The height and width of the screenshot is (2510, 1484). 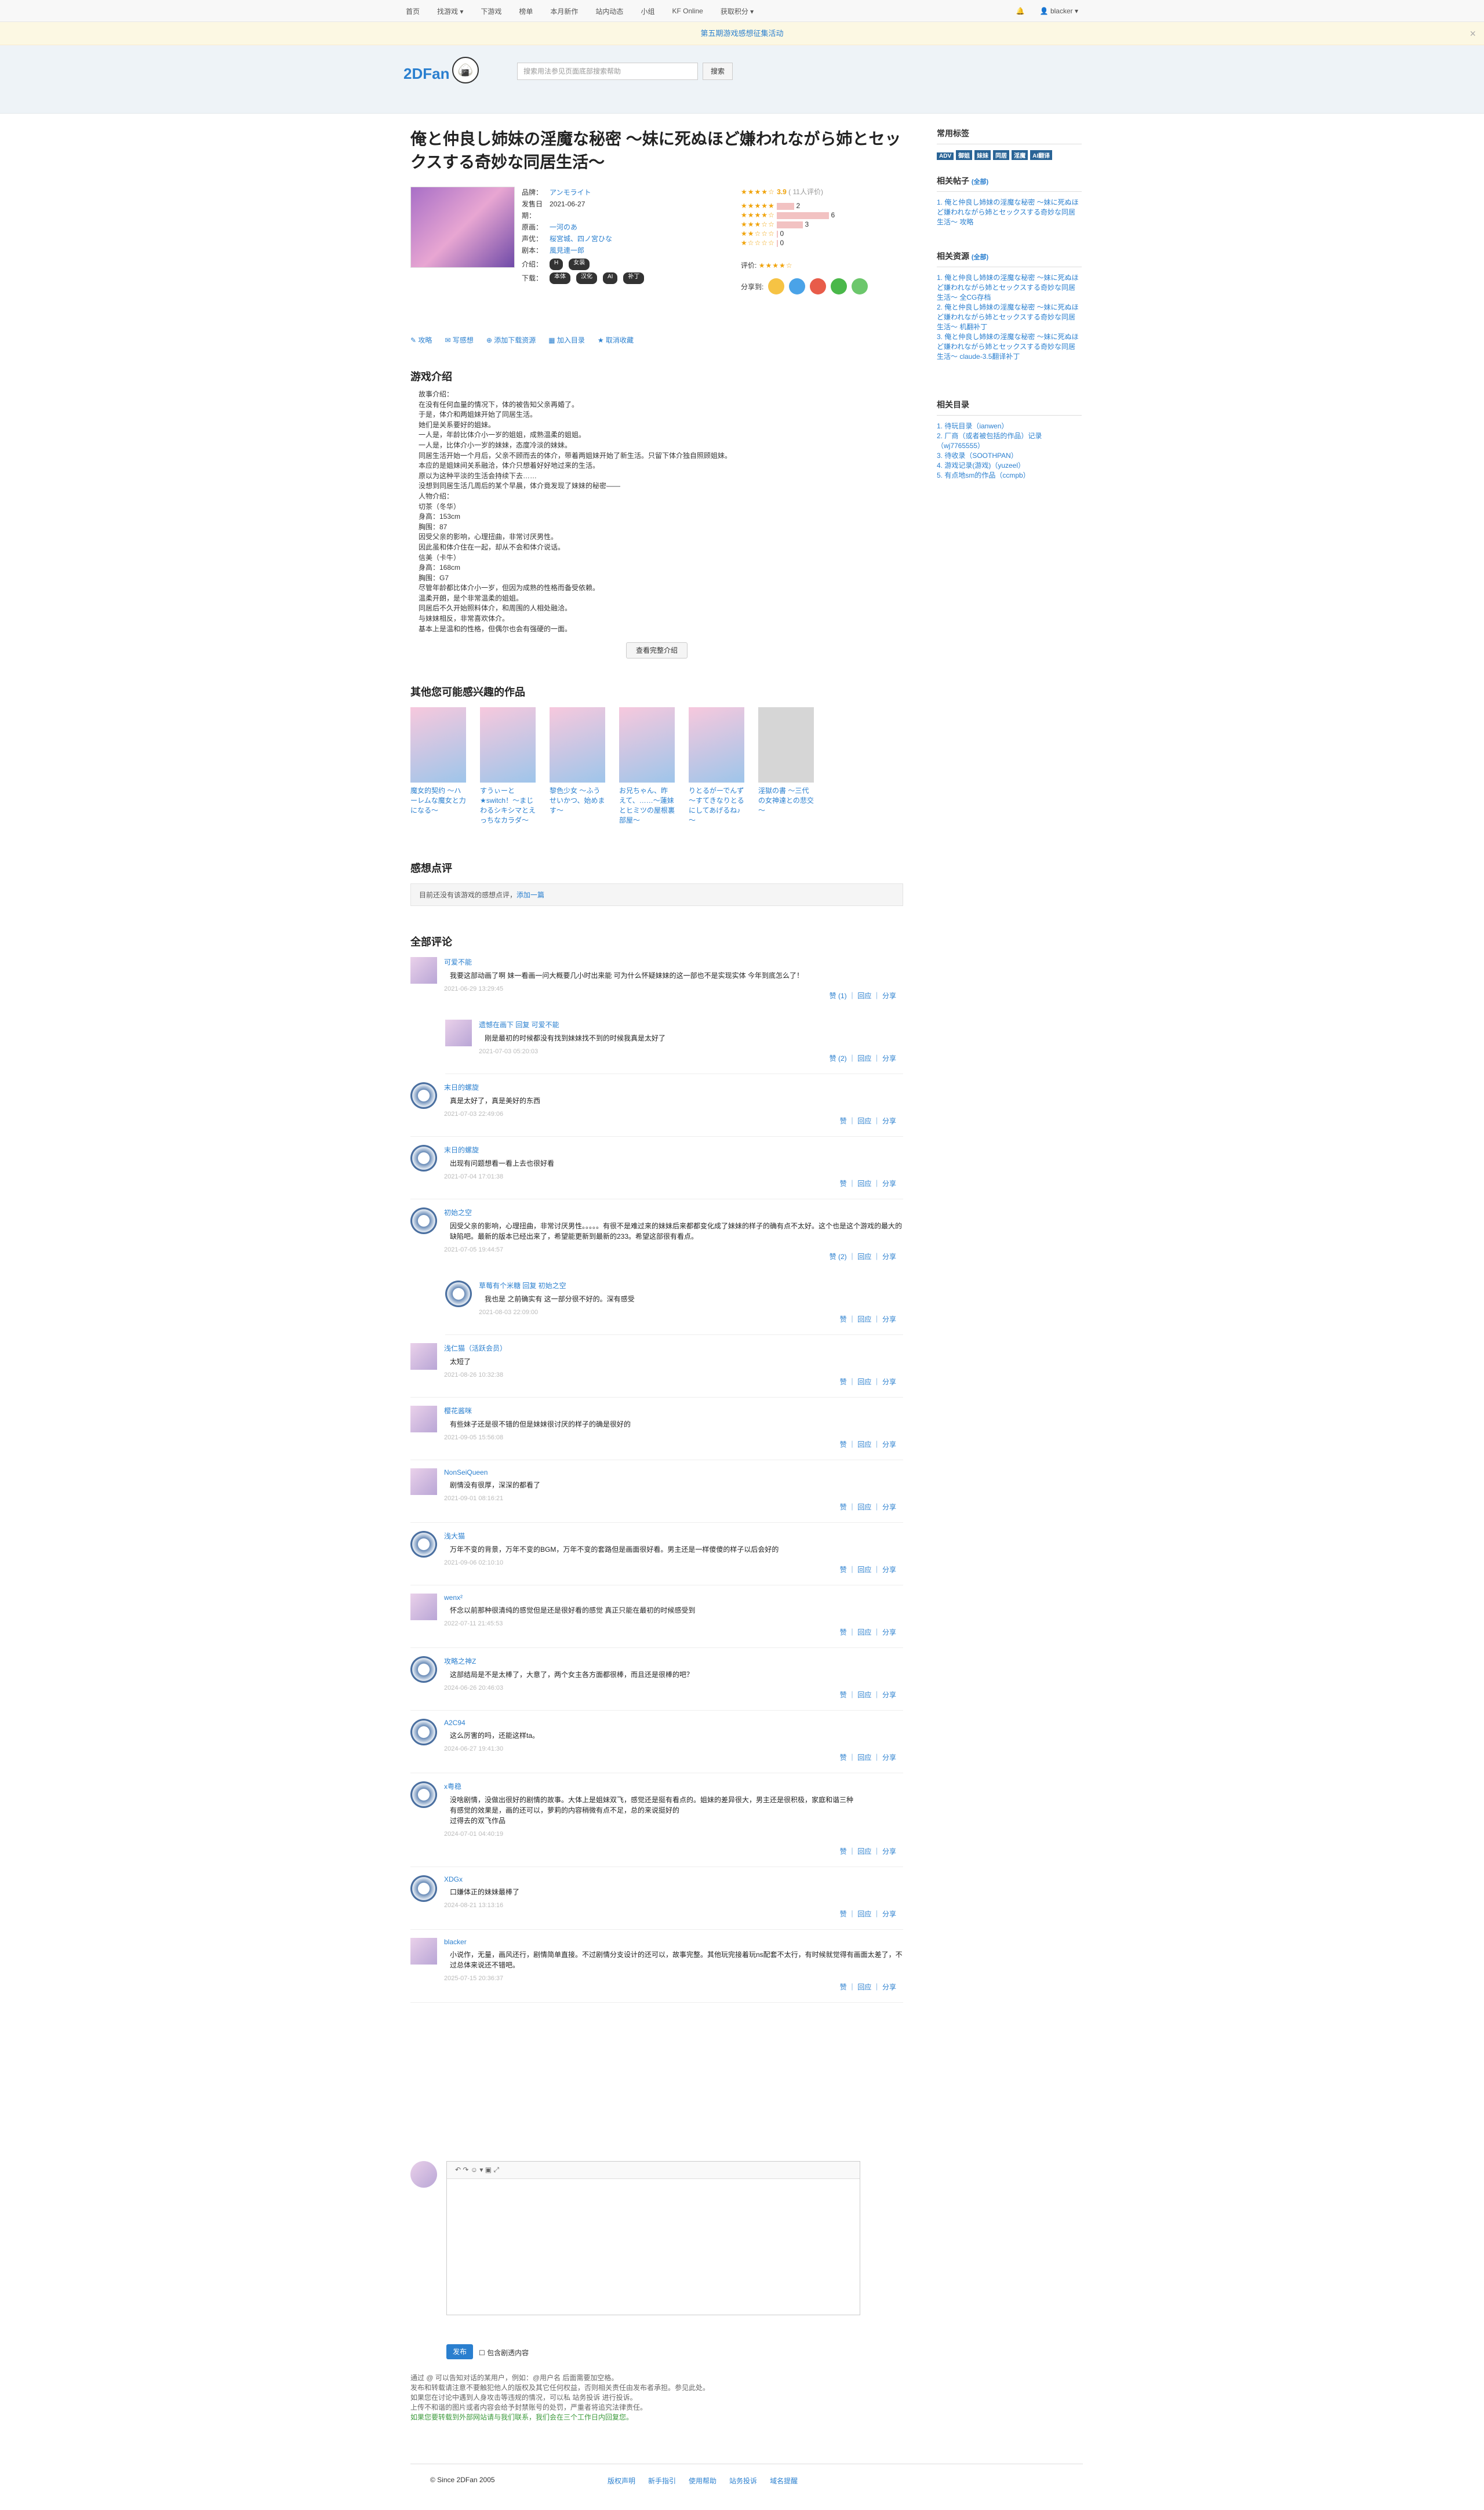 I want to click on posts-all-link: (全部), so click(x=980, y=182).